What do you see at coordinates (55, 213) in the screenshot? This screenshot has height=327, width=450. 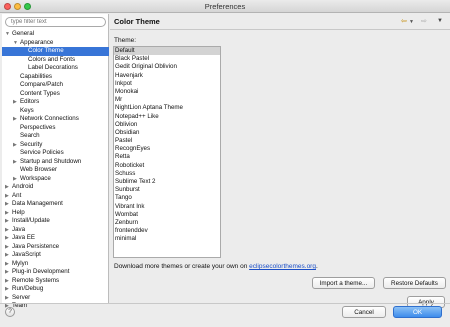 I see `tree-item: ▶ Help` at bounding box center [55, 213].